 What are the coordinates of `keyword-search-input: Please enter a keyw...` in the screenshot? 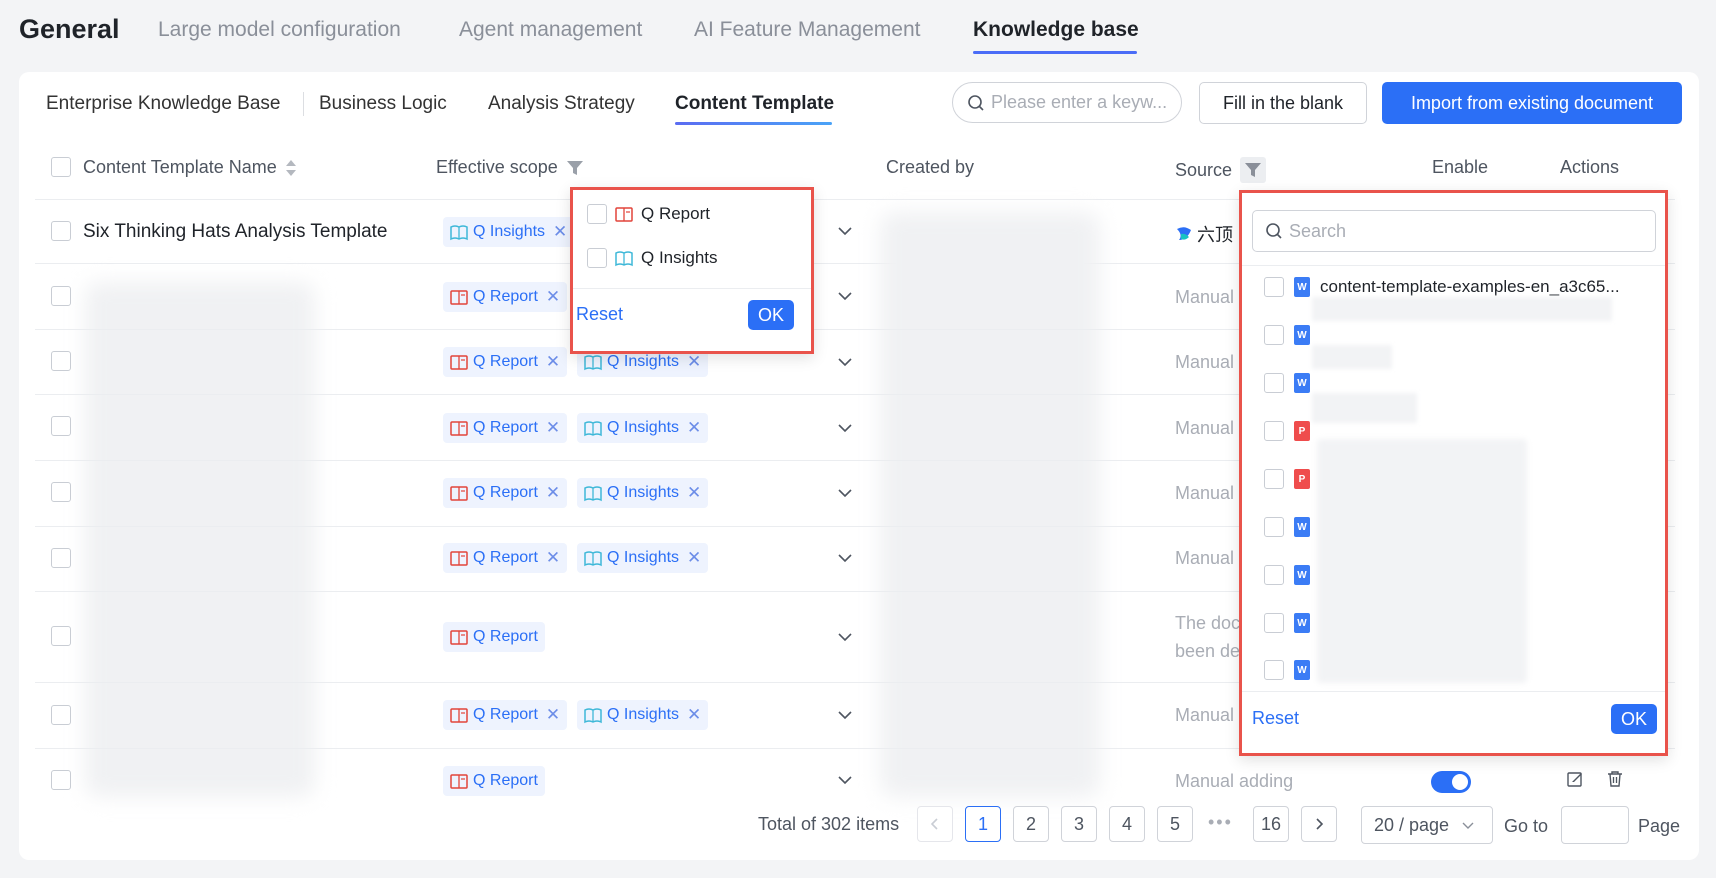 It's located at (1067, 102).